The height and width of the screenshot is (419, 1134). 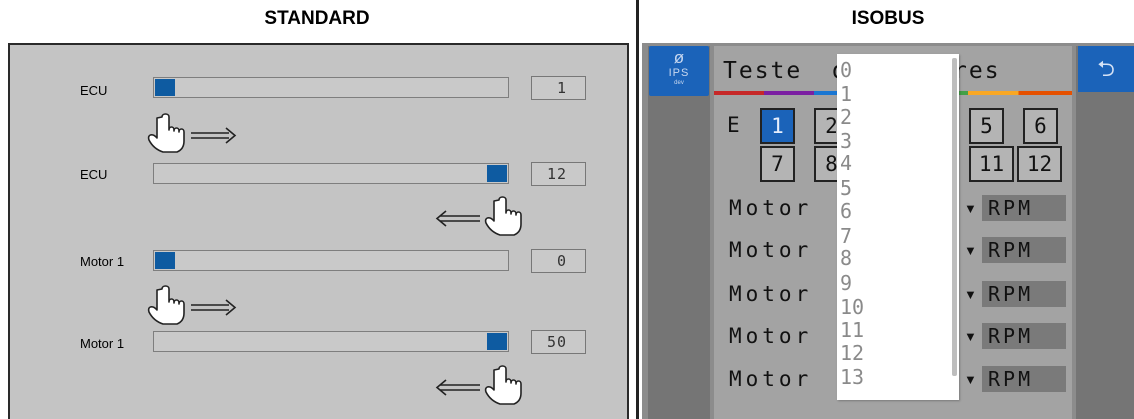 I want to click on isobus-right-column, so click(x=1105, y=232).